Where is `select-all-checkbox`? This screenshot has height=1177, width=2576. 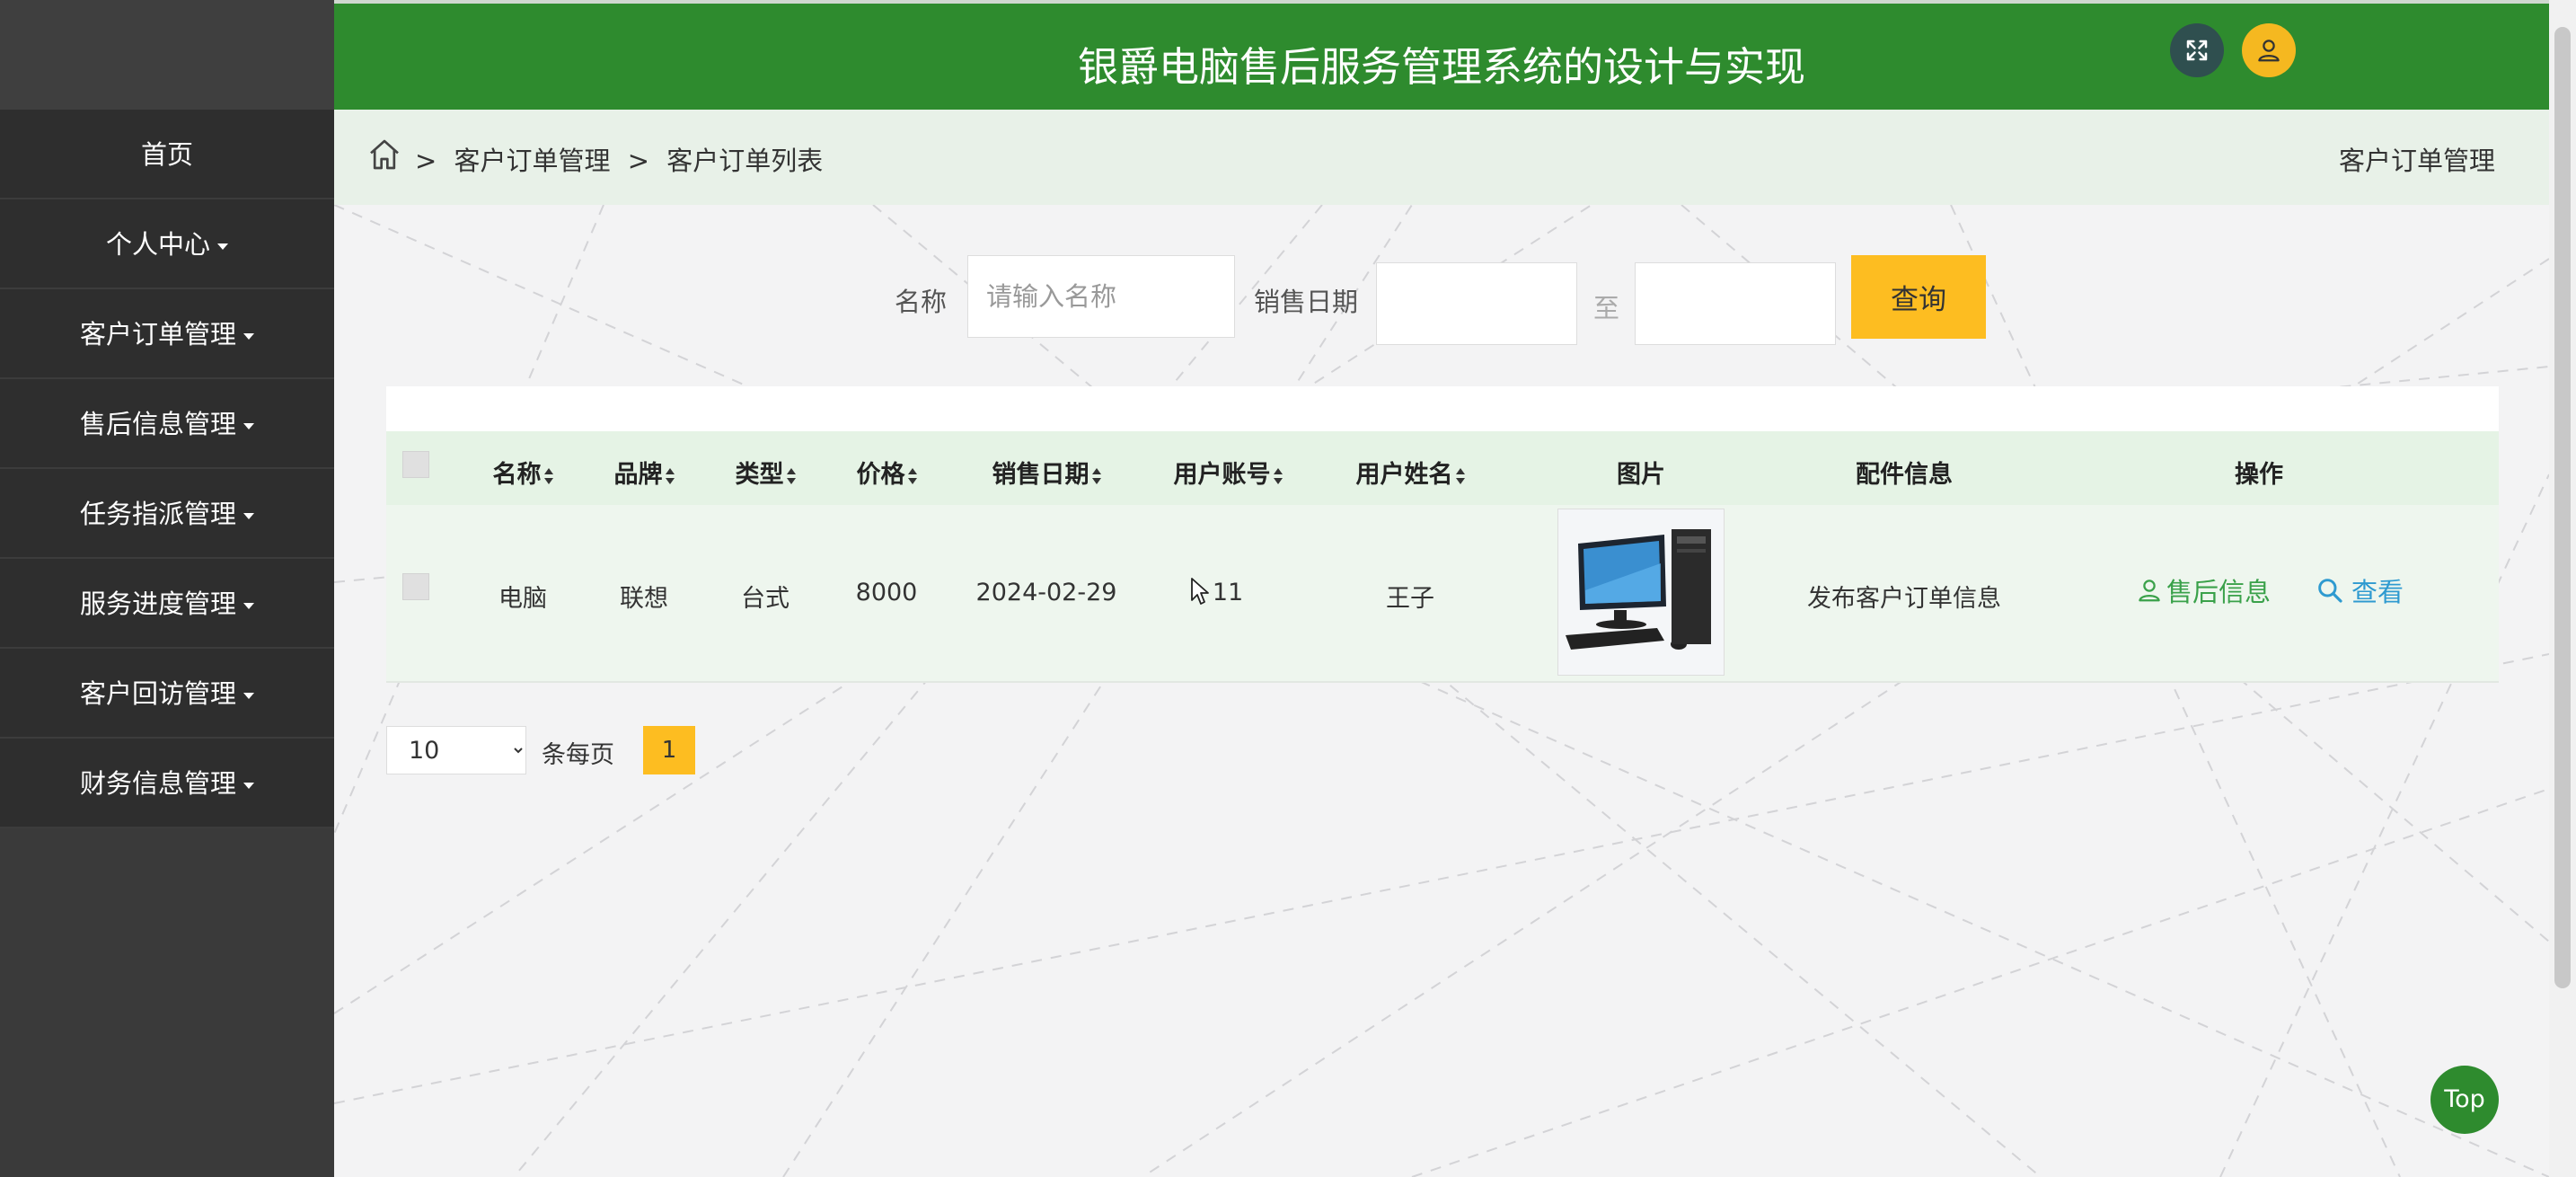
select-all-checkbox is located at coordinates (415, 464).